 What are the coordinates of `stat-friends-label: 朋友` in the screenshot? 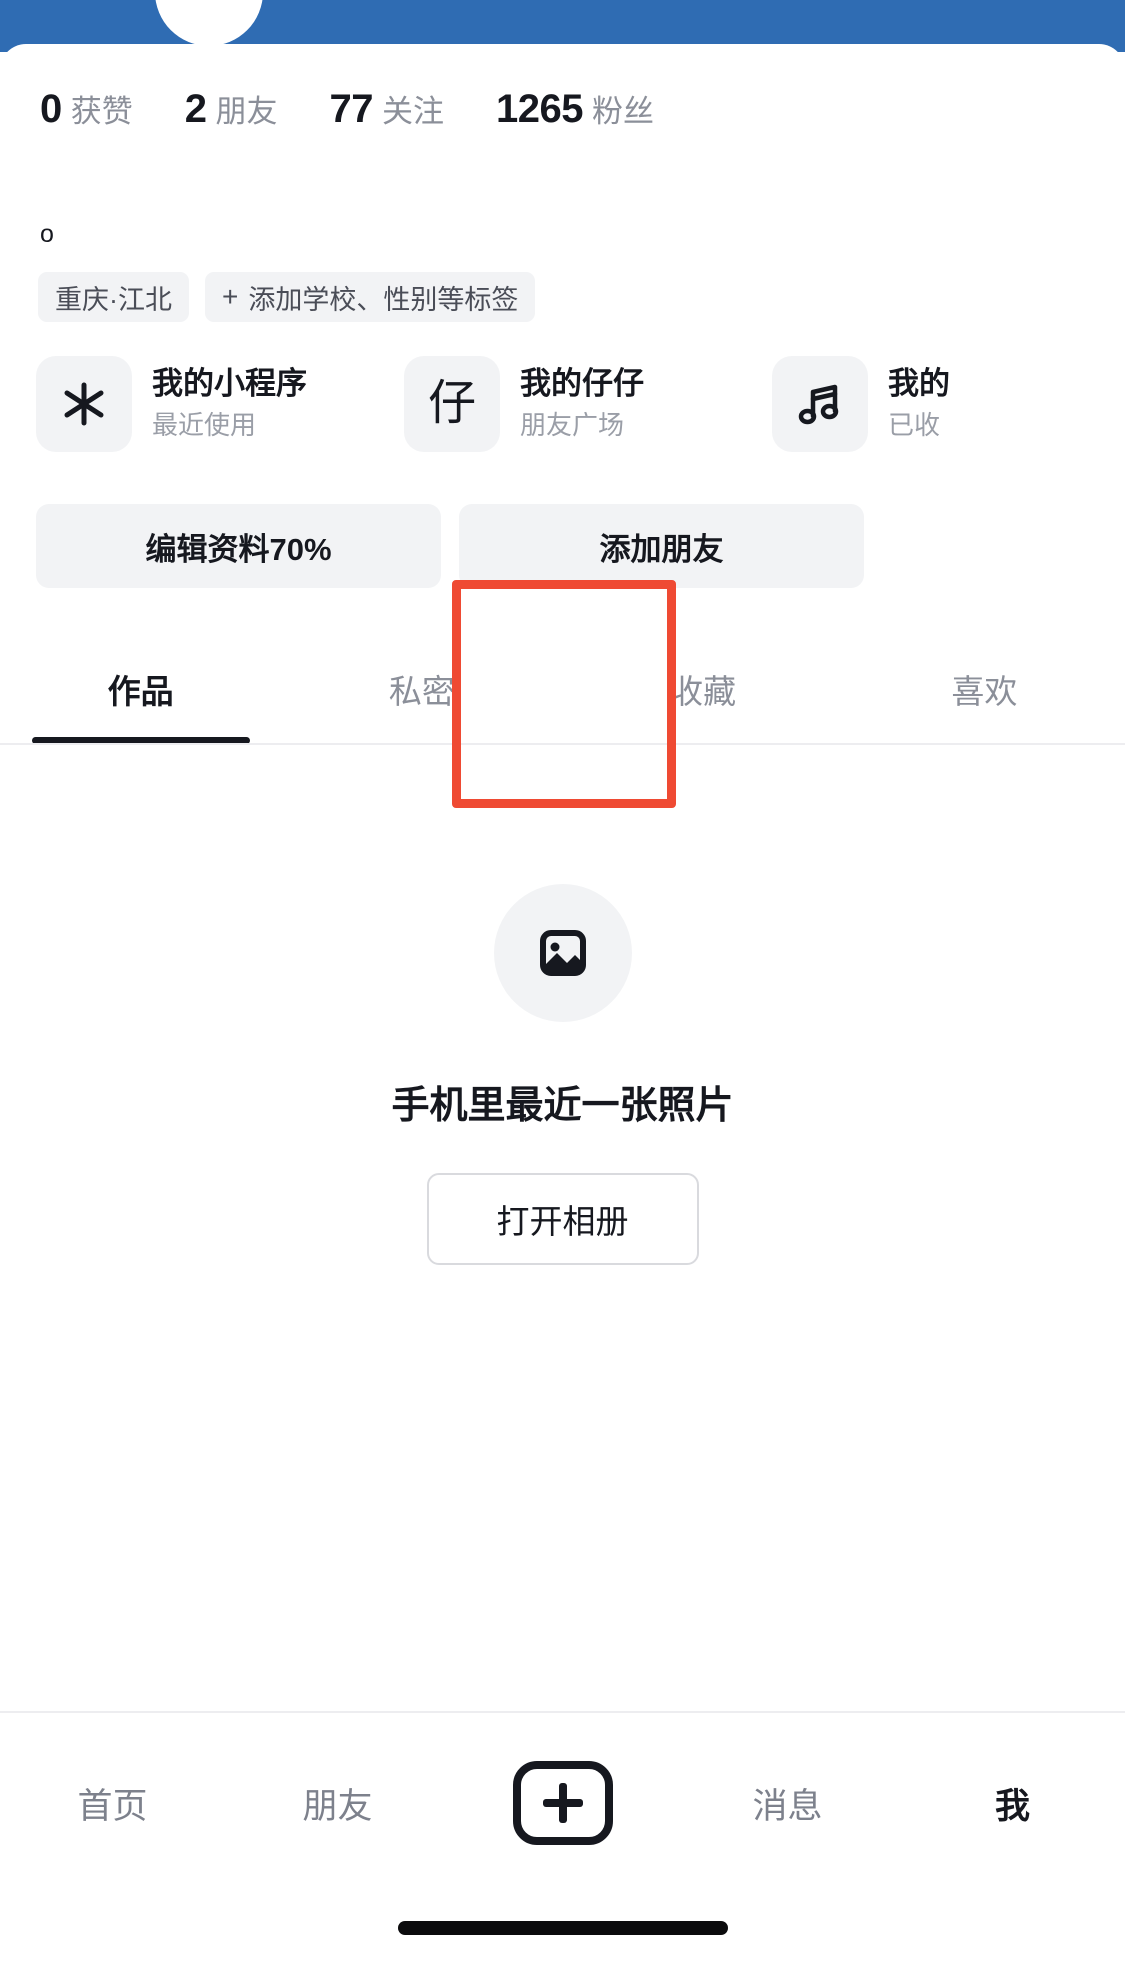 It's located at (246, 111).